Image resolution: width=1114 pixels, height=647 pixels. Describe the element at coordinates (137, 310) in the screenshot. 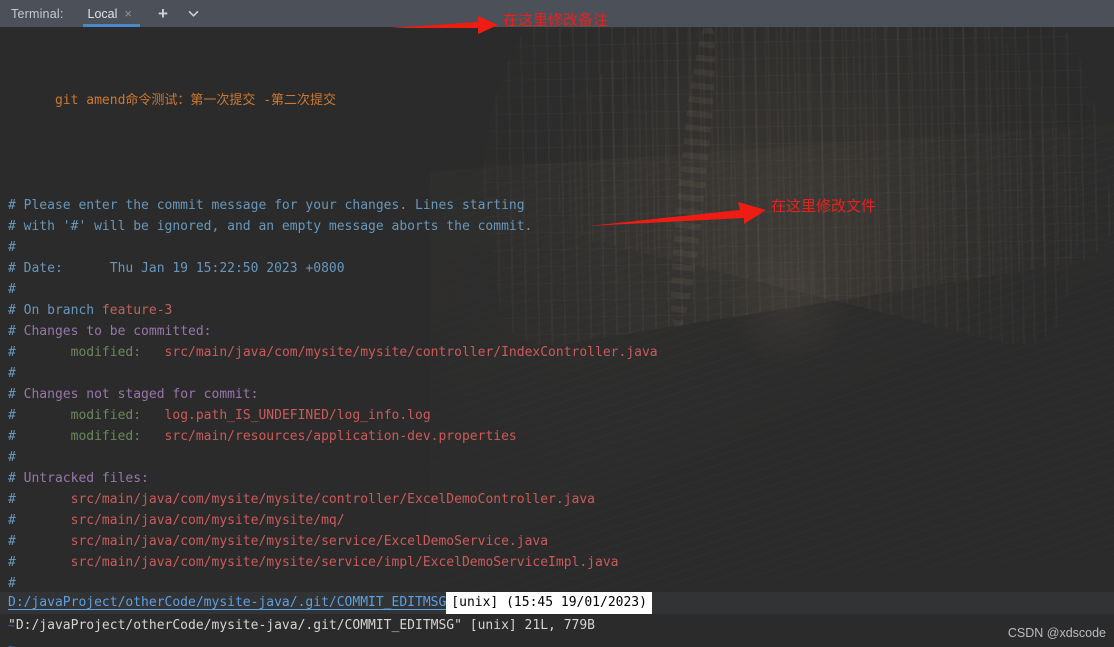

I see `terminal-line-segment: feature-3` at that location.